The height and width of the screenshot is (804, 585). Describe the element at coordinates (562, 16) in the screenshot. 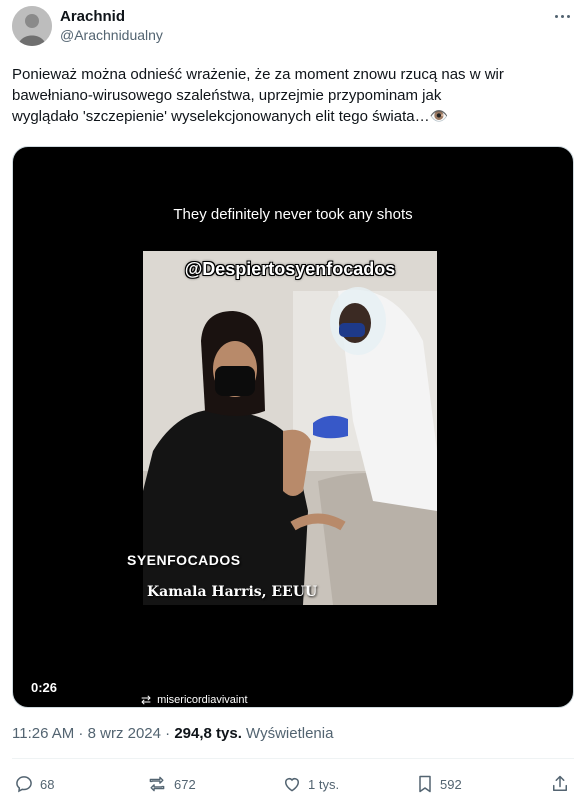

I see `more-icon` at that location.